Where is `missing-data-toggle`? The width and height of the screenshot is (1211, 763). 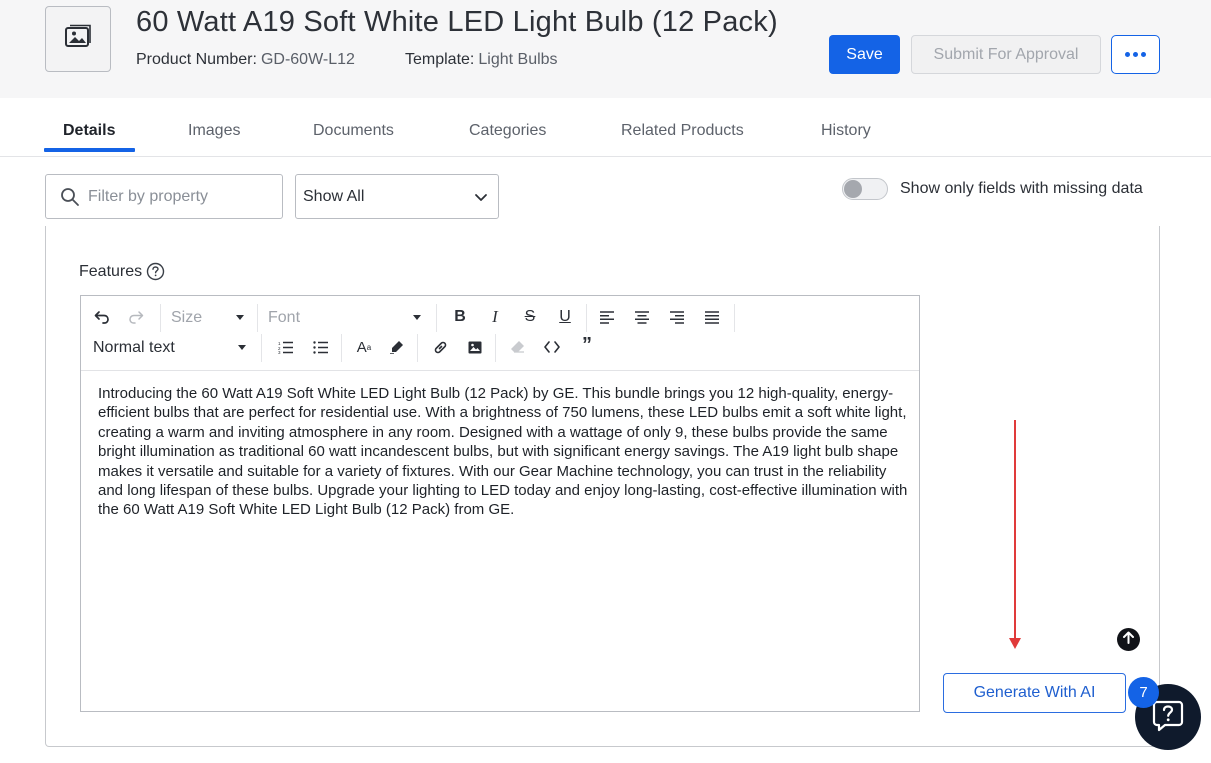
missing-data-toggle is located at coordinates (865, 189).